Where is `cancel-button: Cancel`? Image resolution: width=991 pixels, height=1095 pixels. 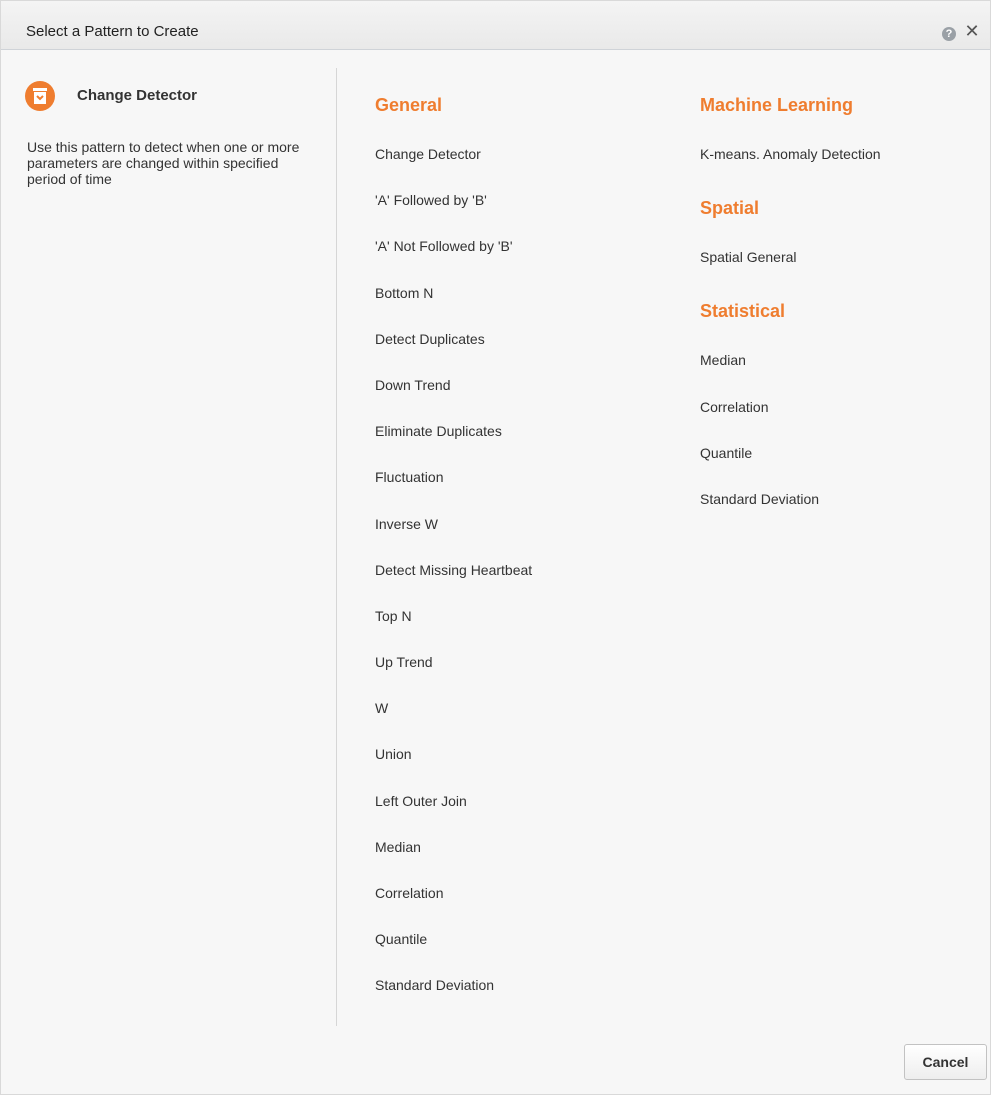
cancel-button: Cancel is located at coordinates (945, 1062).